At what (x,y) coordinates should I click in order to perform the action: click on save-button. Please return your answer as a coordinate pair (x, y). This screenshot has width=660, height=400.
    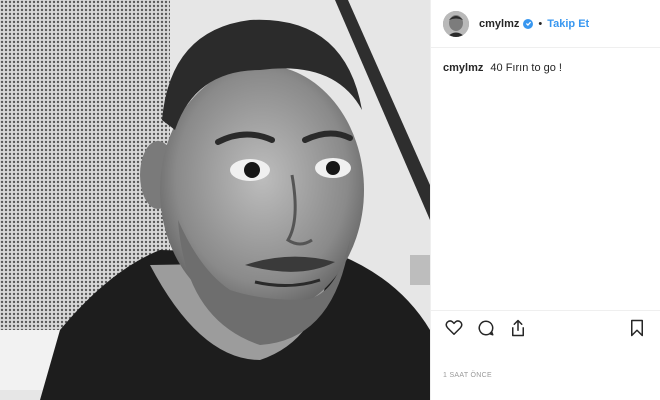
    Looking at the image, I should click on (637, 328).